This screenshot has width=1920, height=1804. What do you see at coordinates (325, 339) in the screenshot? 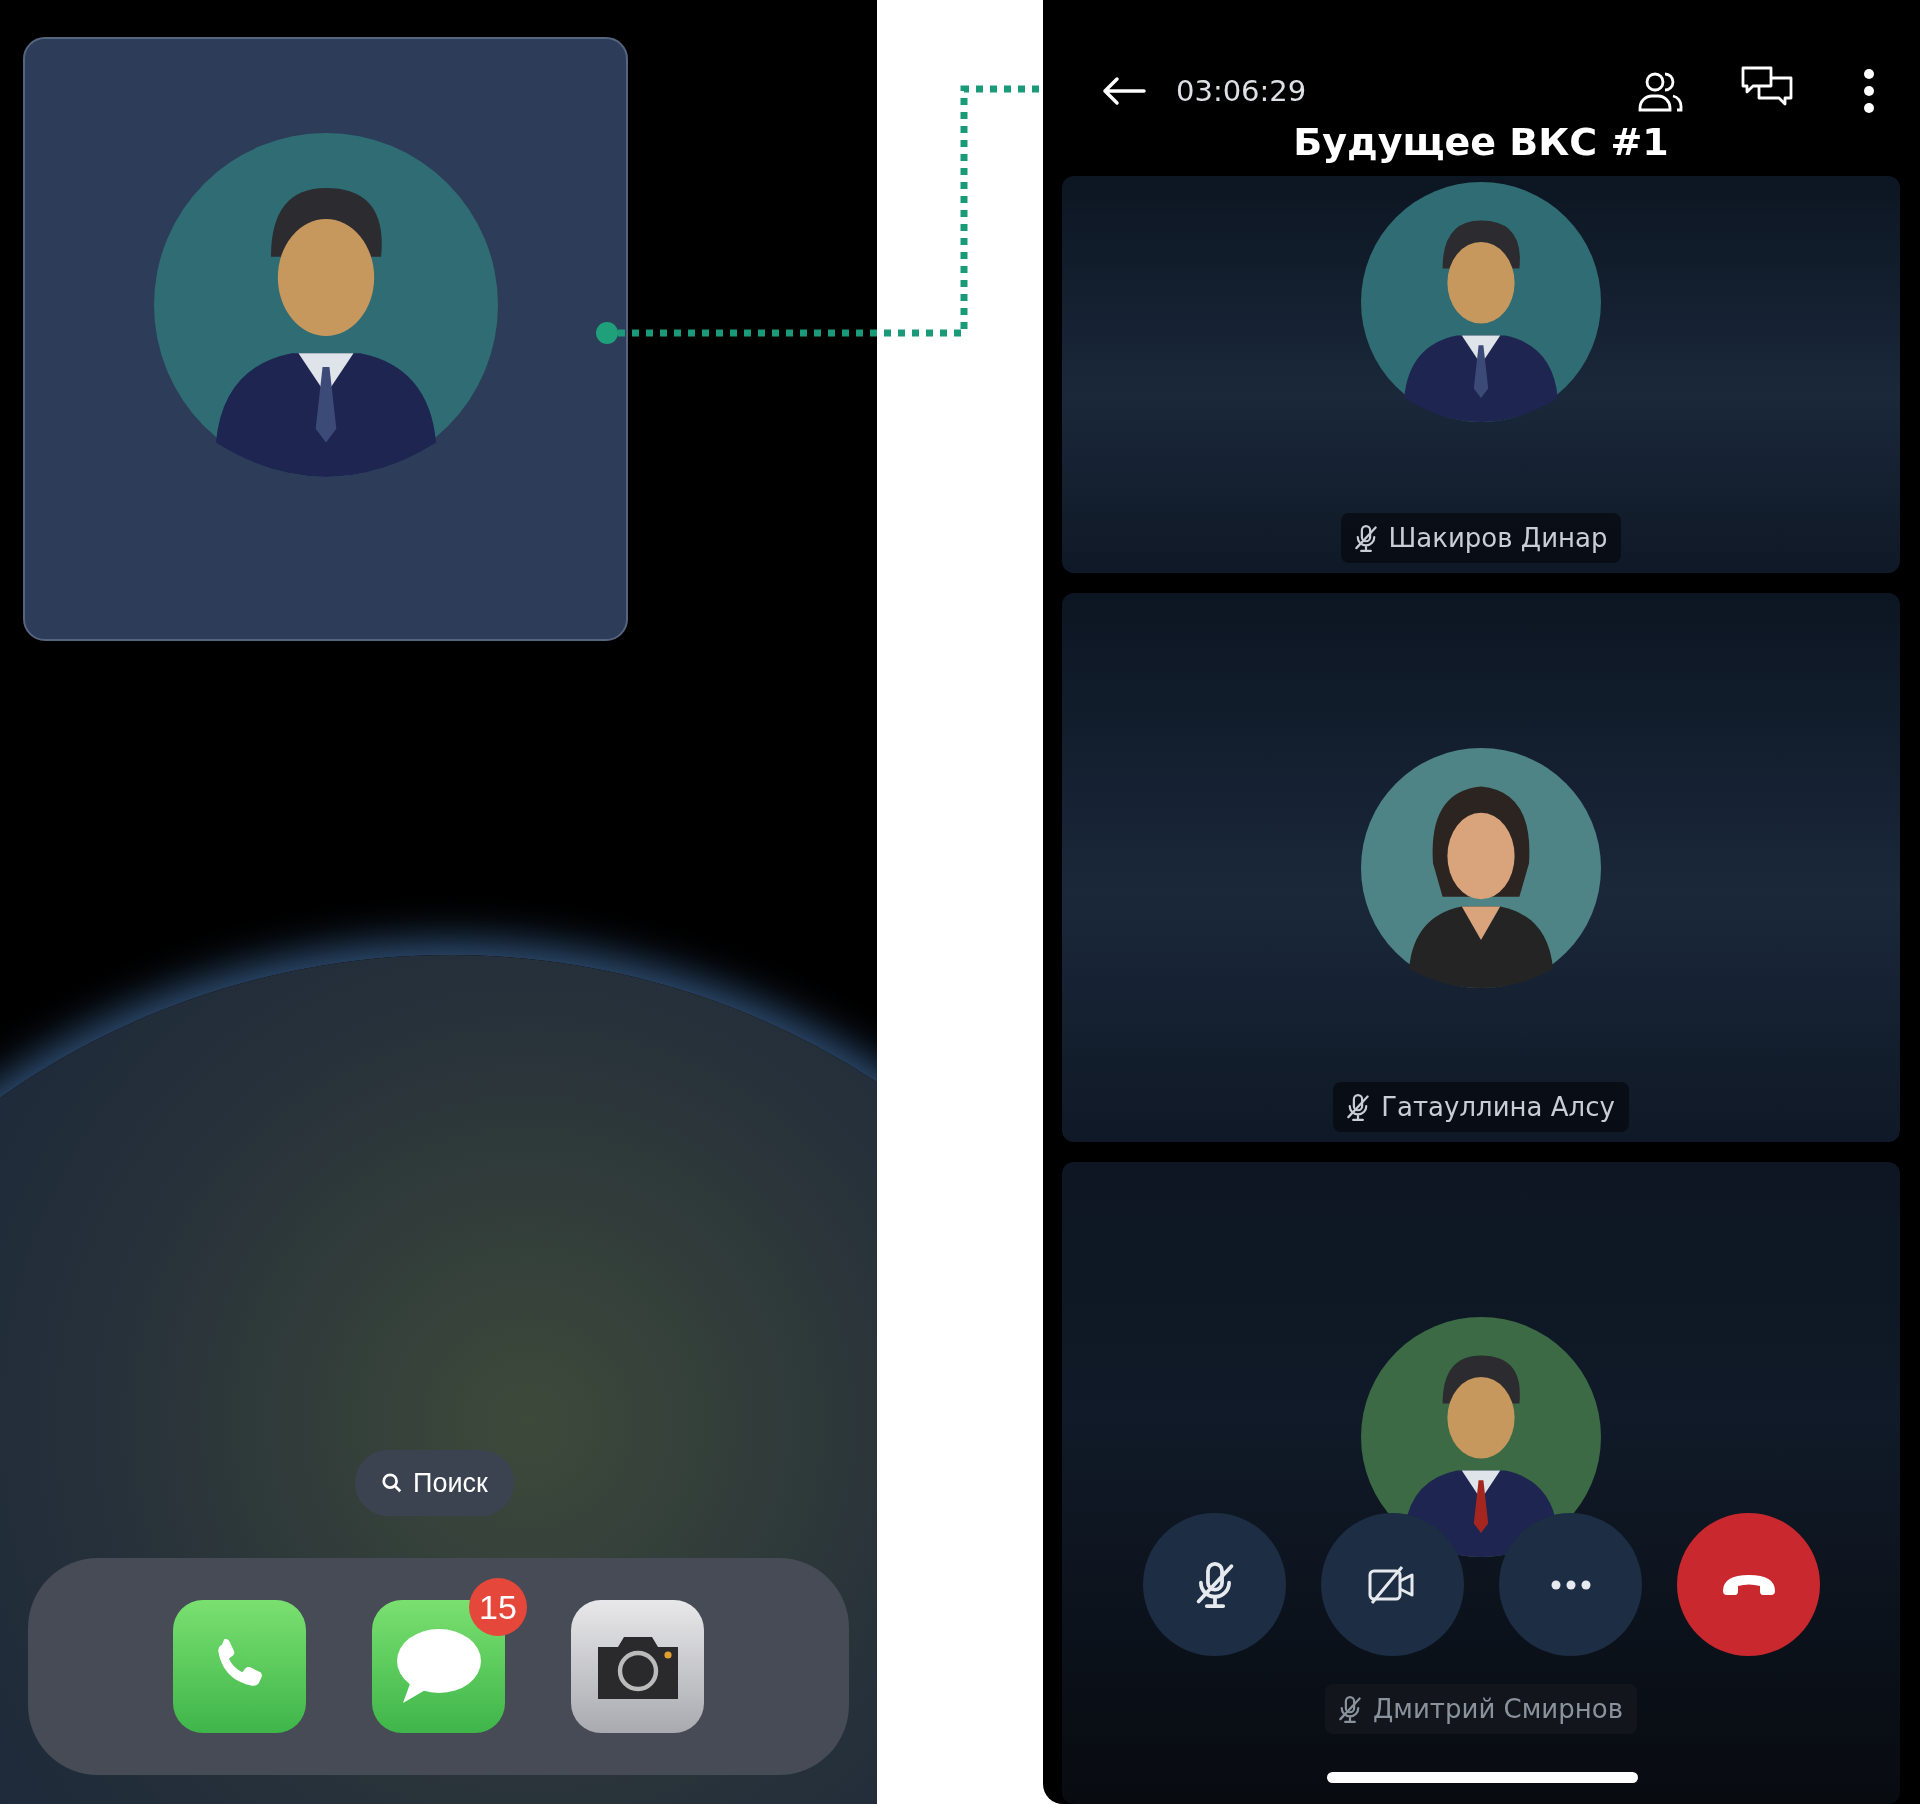
I see `video-preview-window` at bounding box center [325, 339].